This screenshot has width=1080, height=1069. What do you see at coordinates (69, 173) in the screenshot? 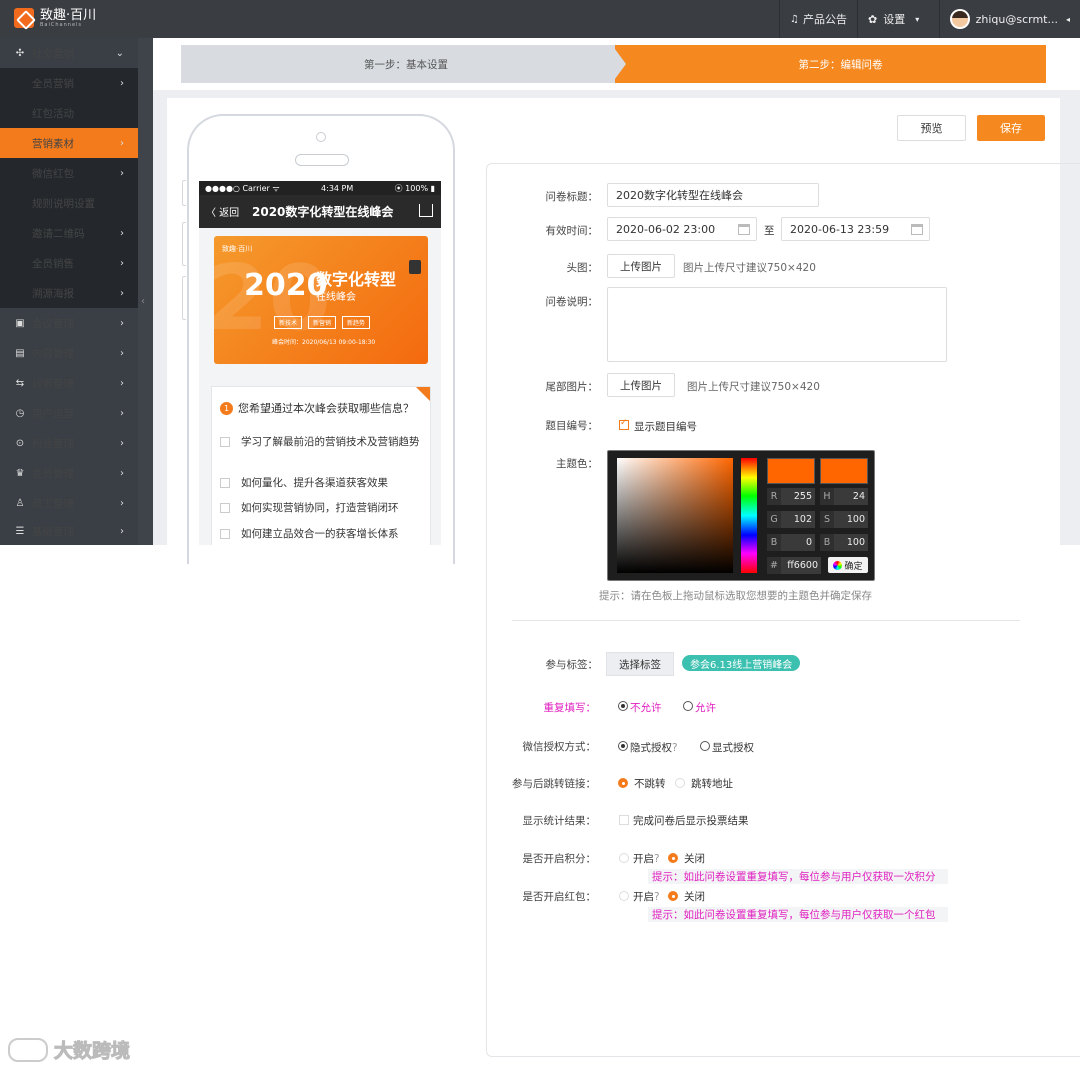
I see `sidebar-item-wechat-red-packet: 微信红包 ›` at bounding box center [69, 173].